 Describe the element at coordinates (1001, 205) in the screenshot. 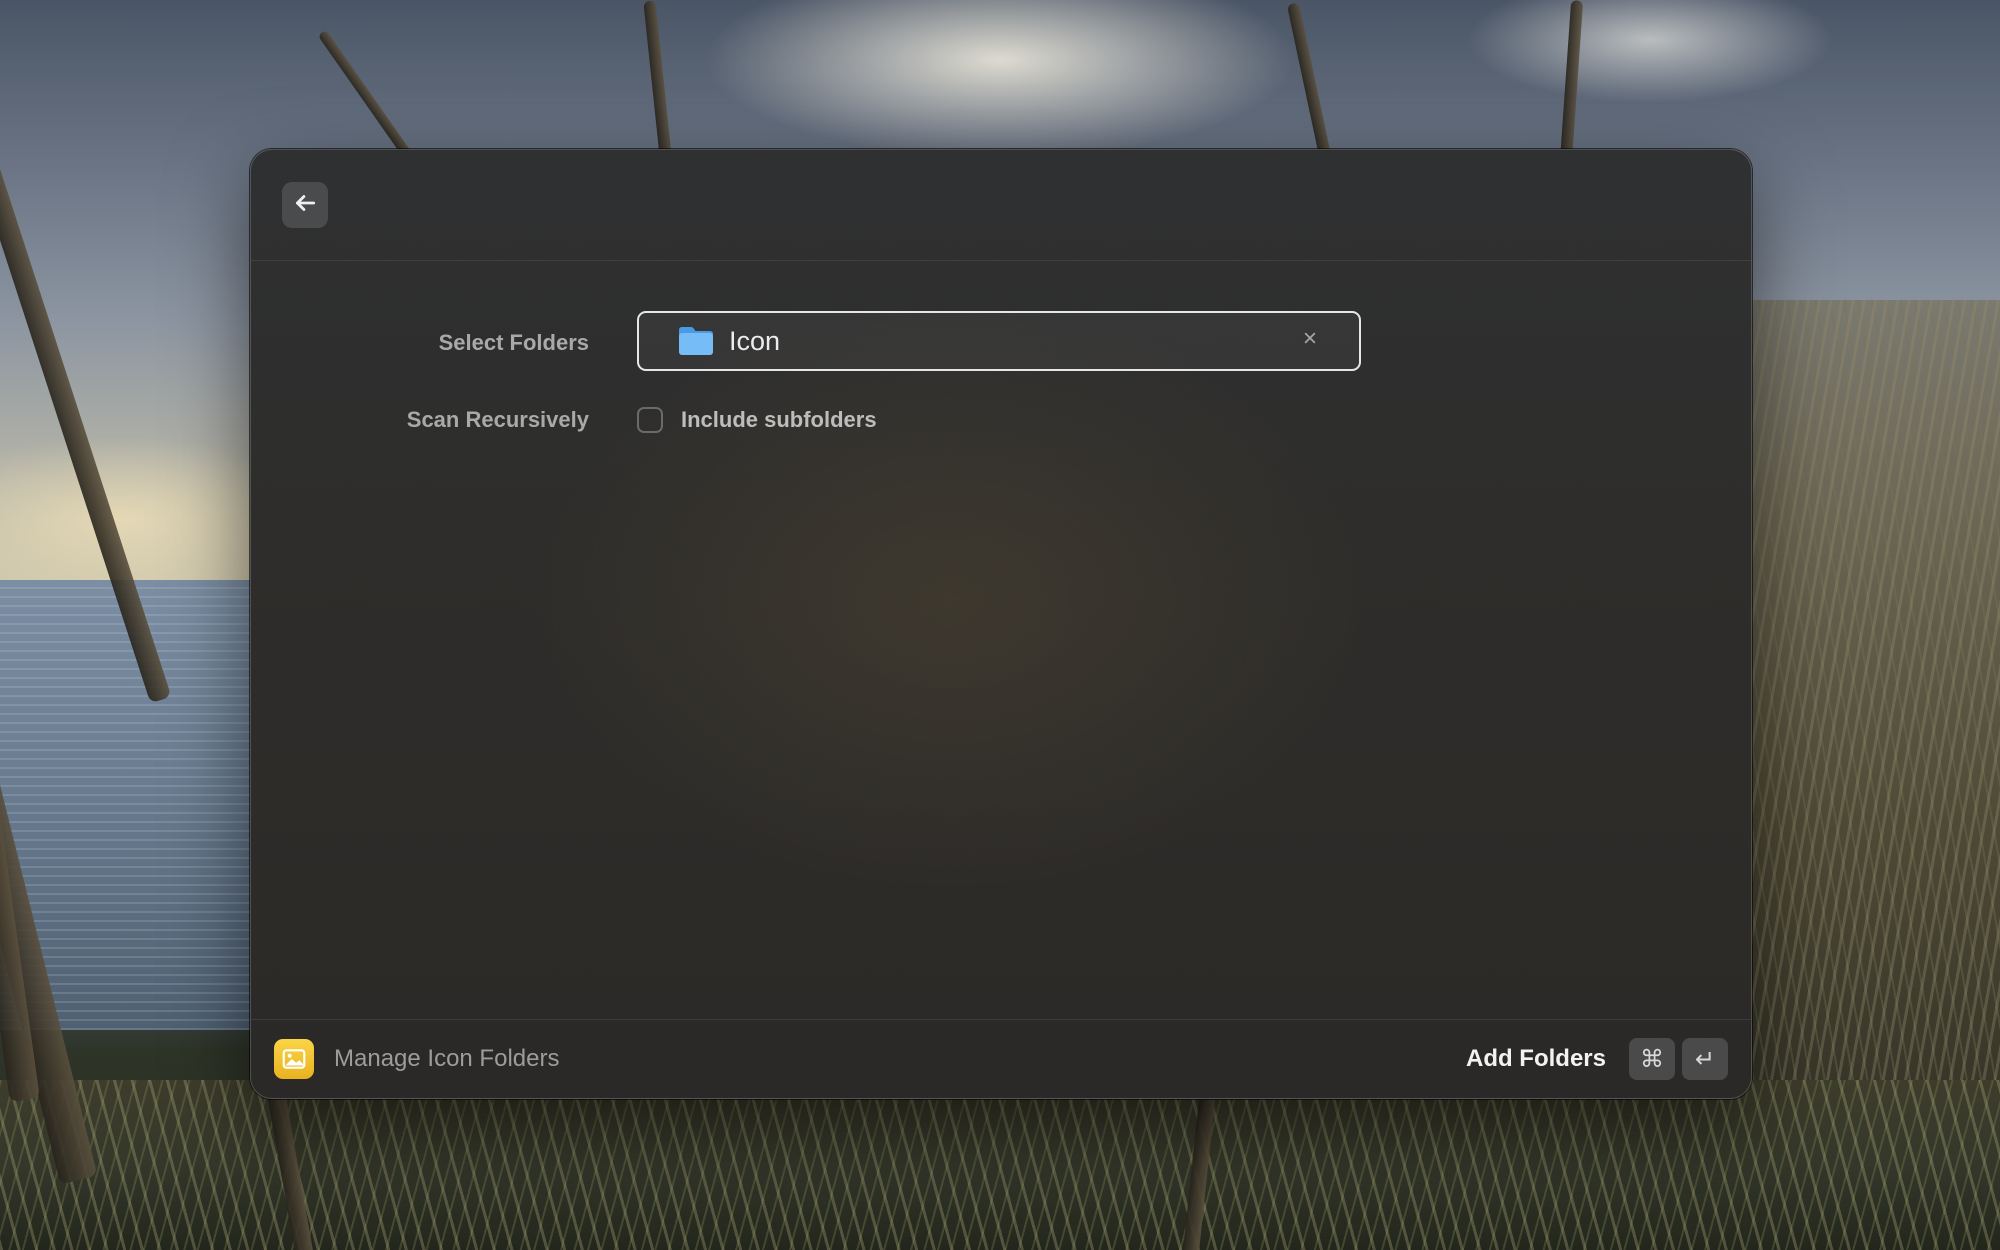

I see `window-header` at that location.